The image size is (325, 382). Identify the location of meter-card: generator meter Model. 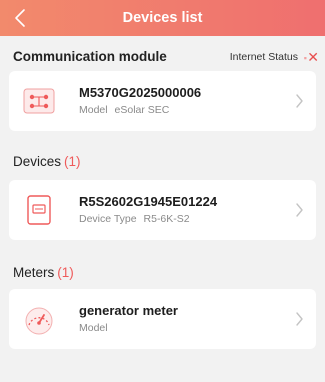
(162, 319).